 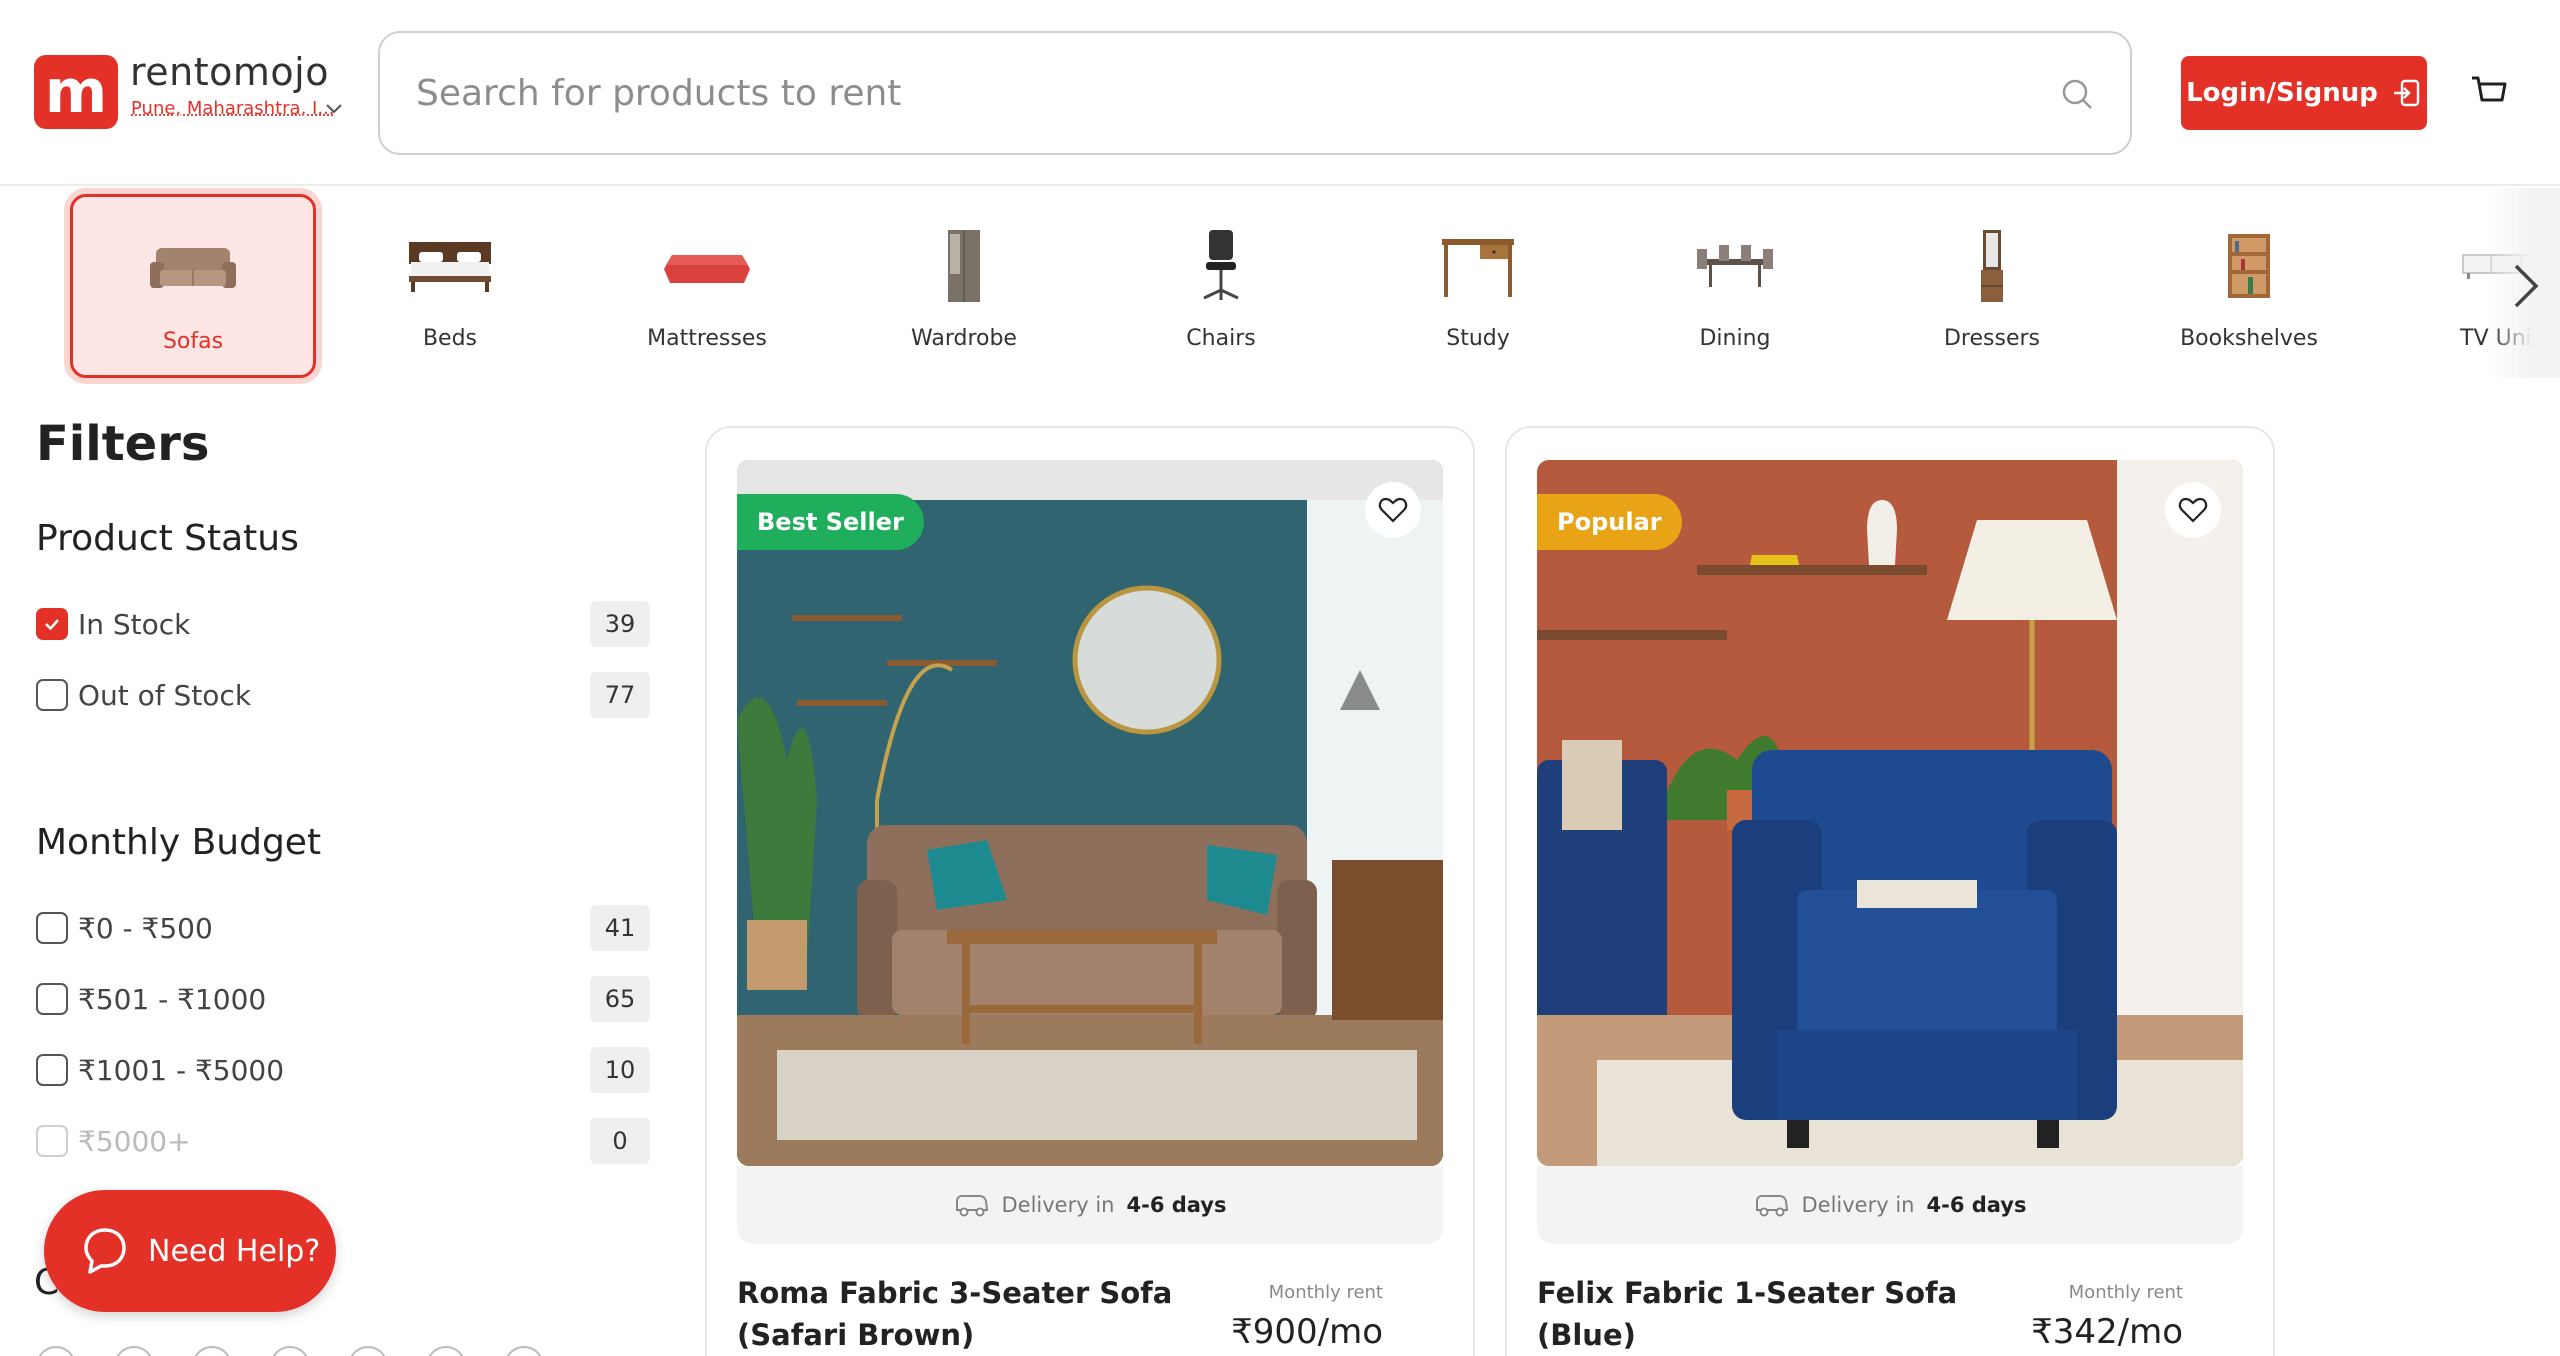 I want to click on rent-price: ₹342/mo, so click(x=2107, y=1332).